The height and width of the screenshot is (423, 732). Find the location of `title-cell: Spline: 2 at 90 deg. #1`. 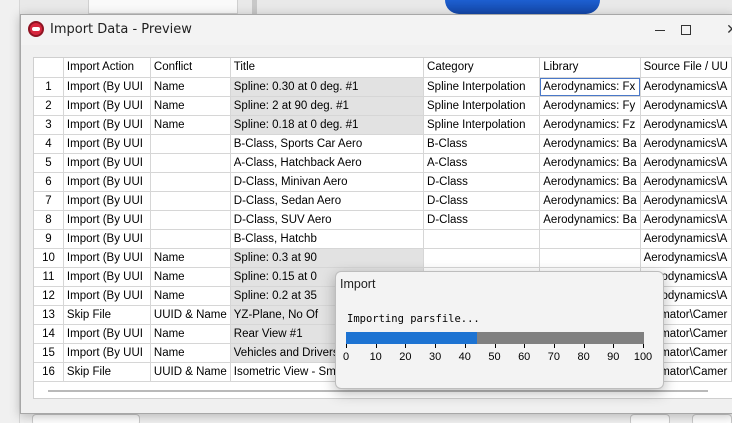

title-cell: Spline: 2 at 90 deg. #1 is located at coordinates (327, 106).